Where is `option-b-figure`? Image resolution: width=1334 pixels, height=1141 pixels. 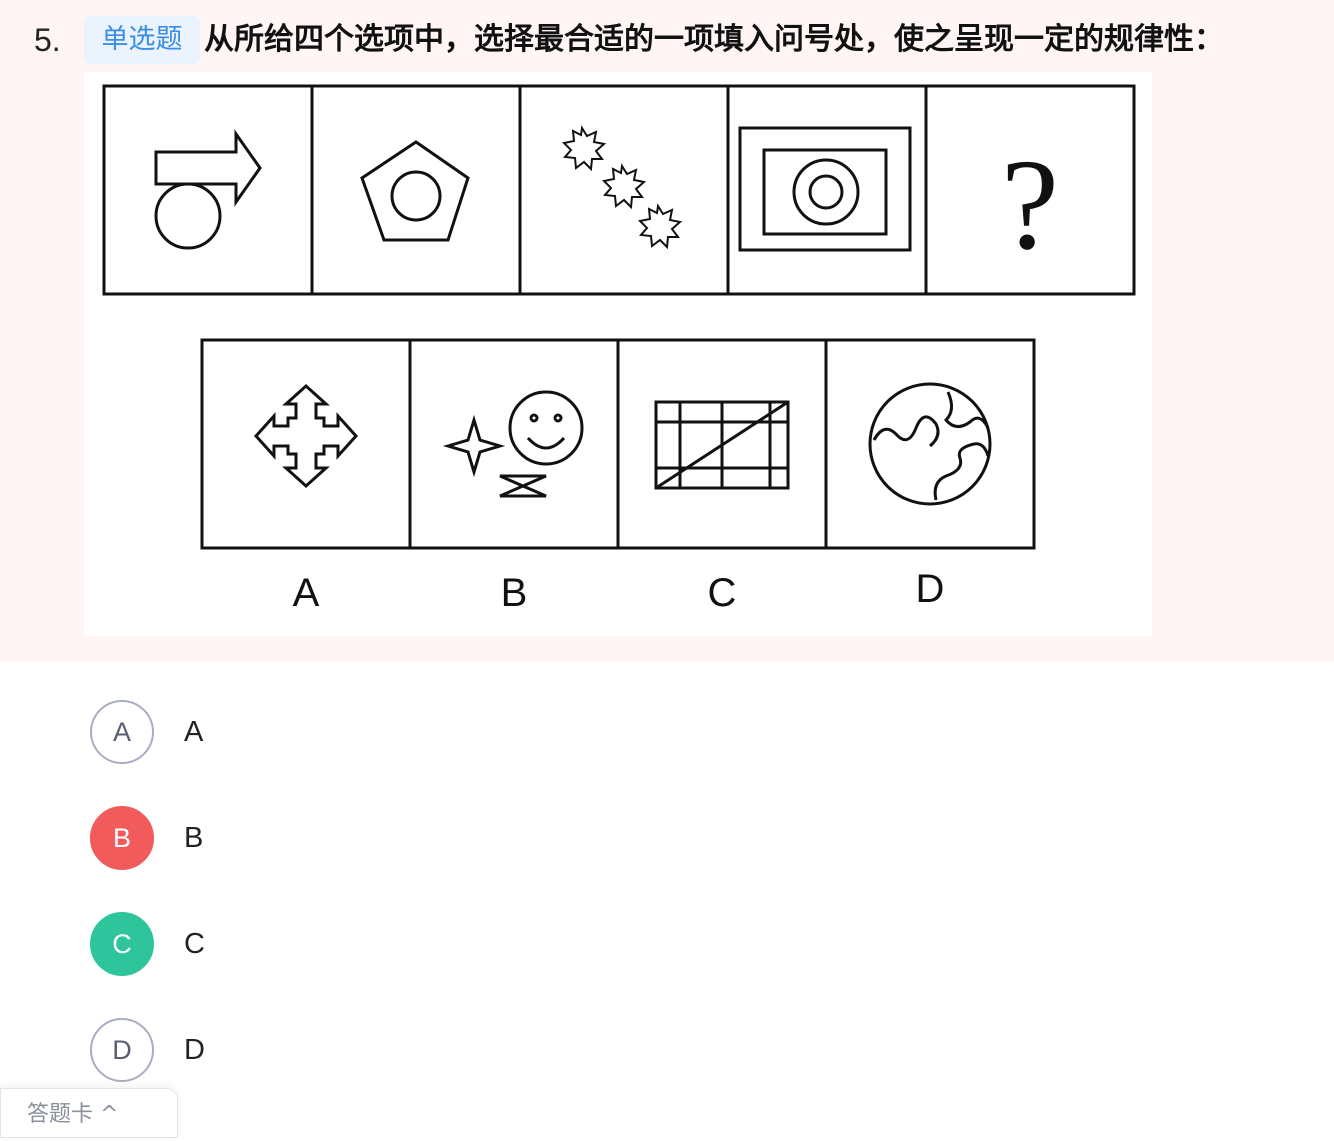 option-b-figure is located at coordinates (513, 444).